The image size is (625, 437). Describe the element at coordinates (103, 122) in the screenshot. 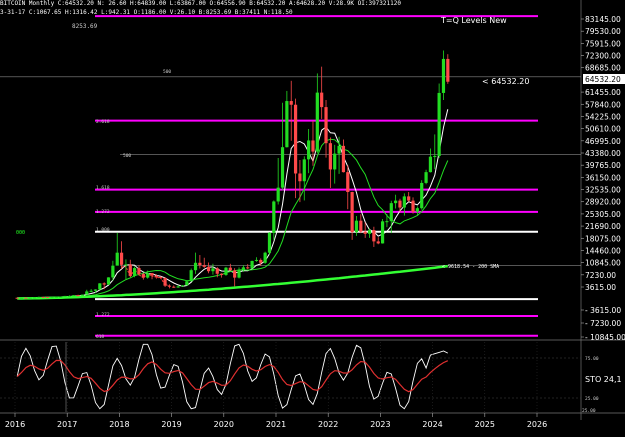

I see `fib-label: 2.618` at that location.